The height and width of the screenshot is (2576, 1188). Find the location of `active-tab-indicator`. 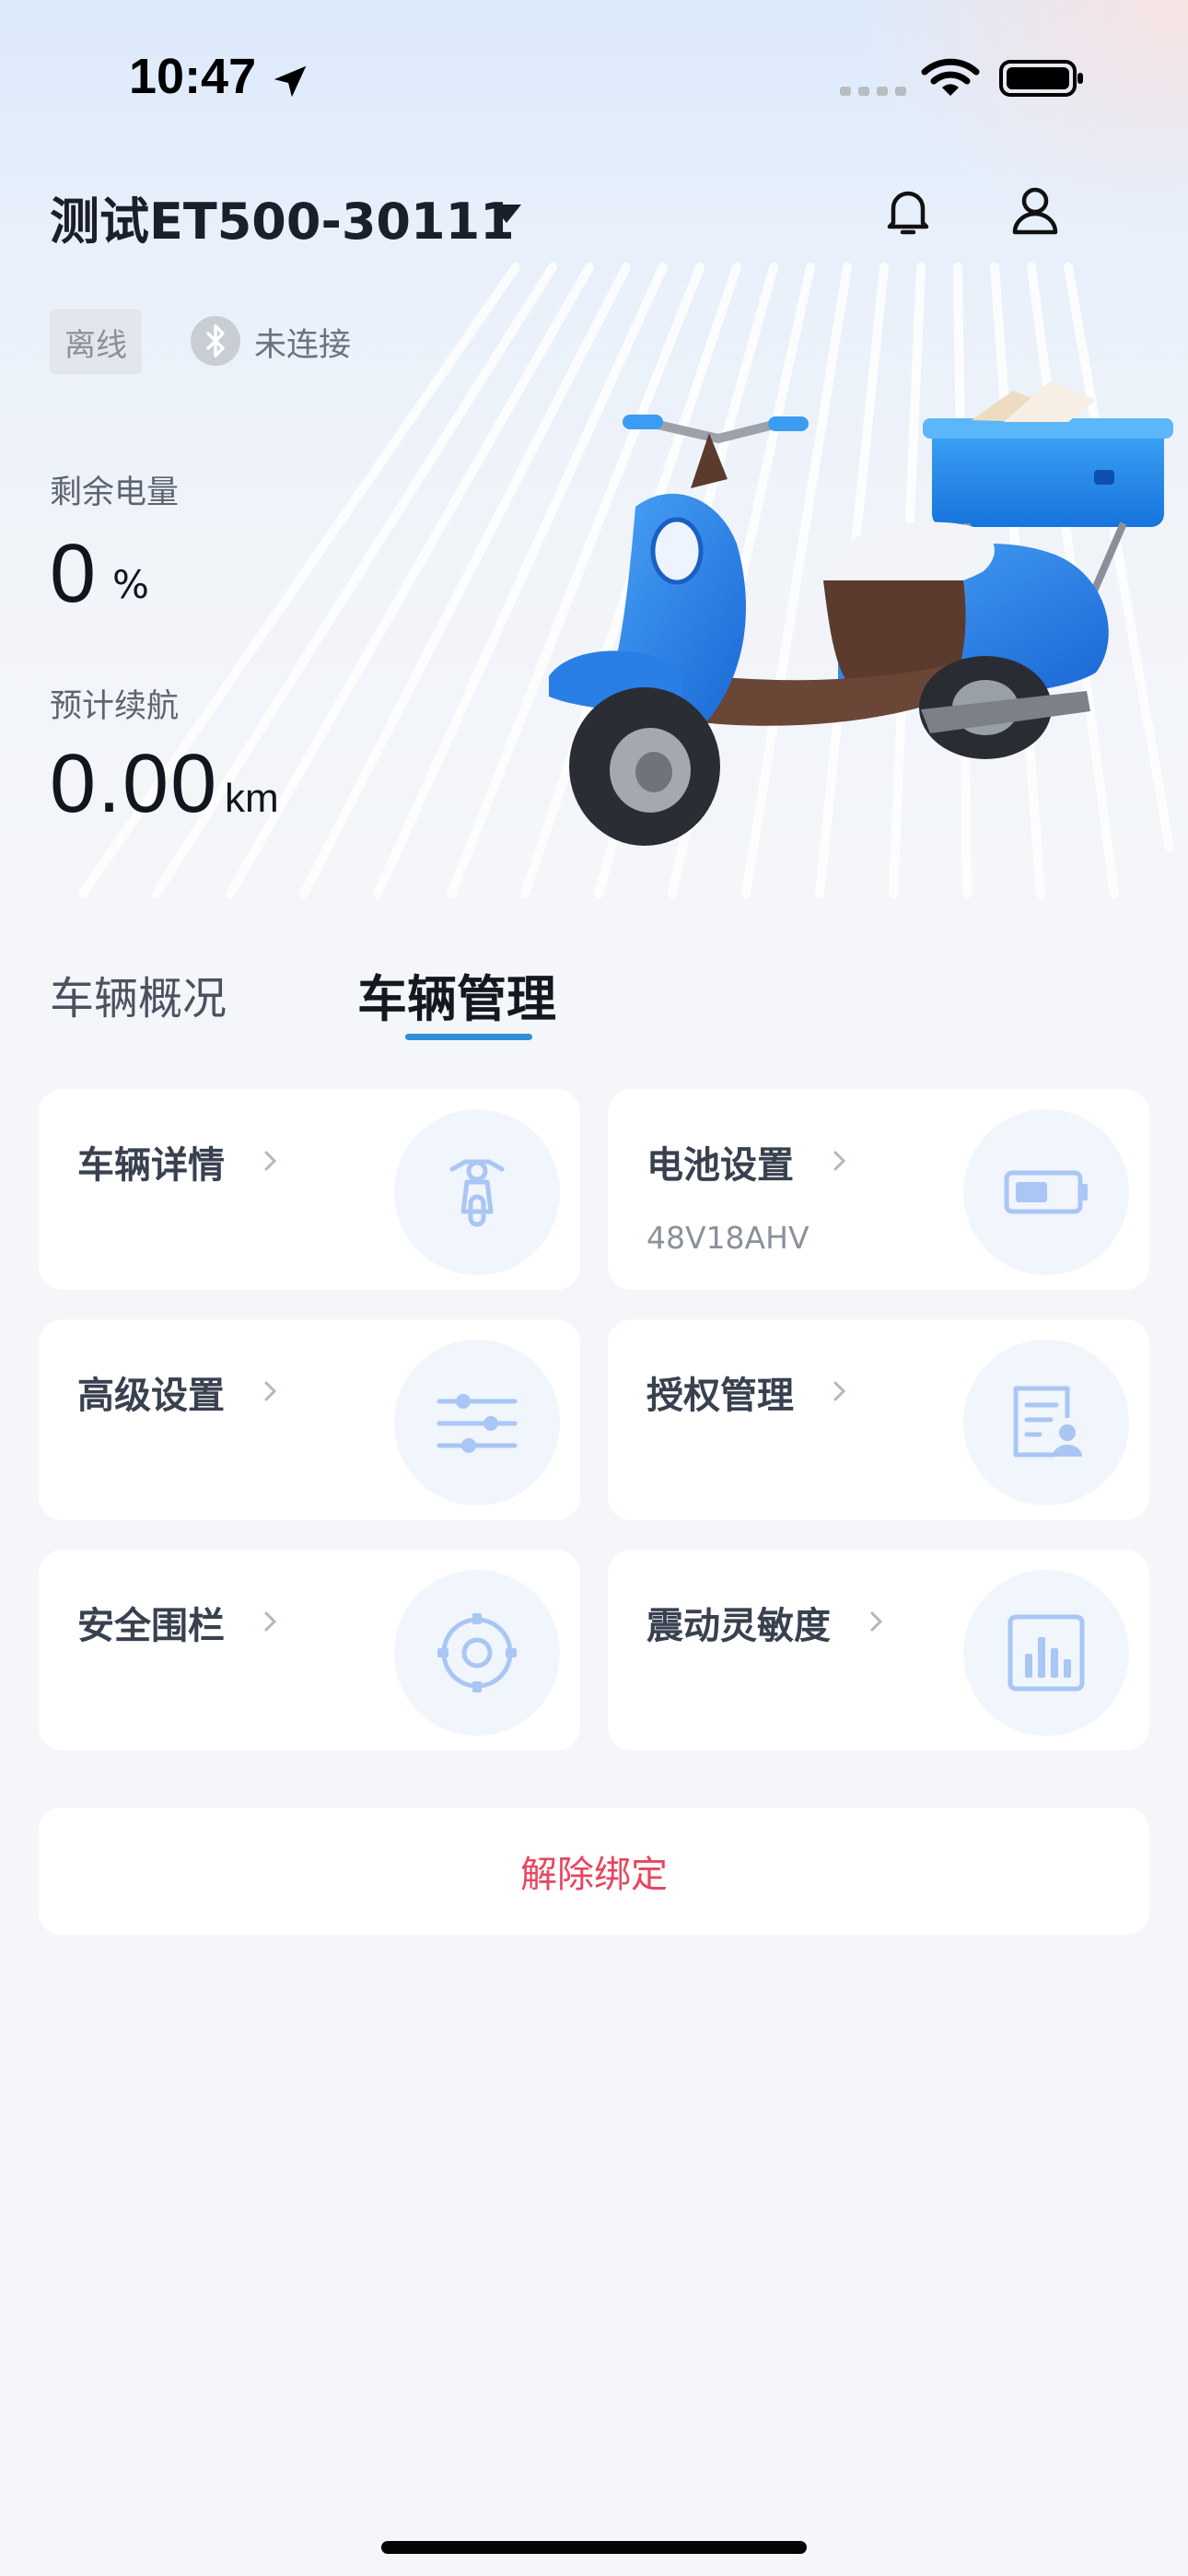

active-tab-indicator is located at coordinates (468, 1037).